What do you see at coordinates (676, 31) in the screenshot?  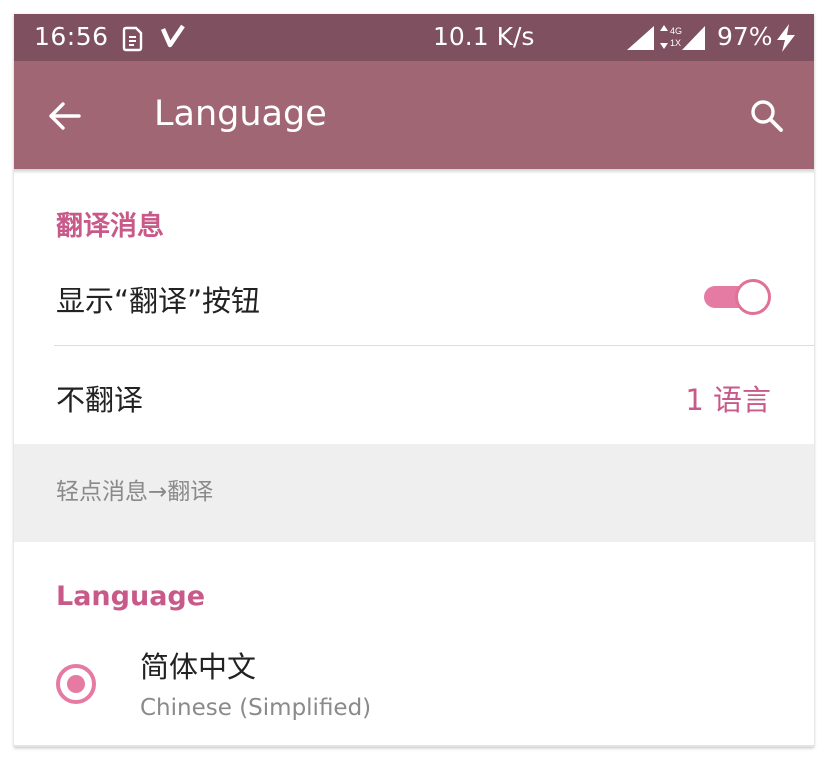 I see `network-type-top: 4G` at bounding box center [676, 31].